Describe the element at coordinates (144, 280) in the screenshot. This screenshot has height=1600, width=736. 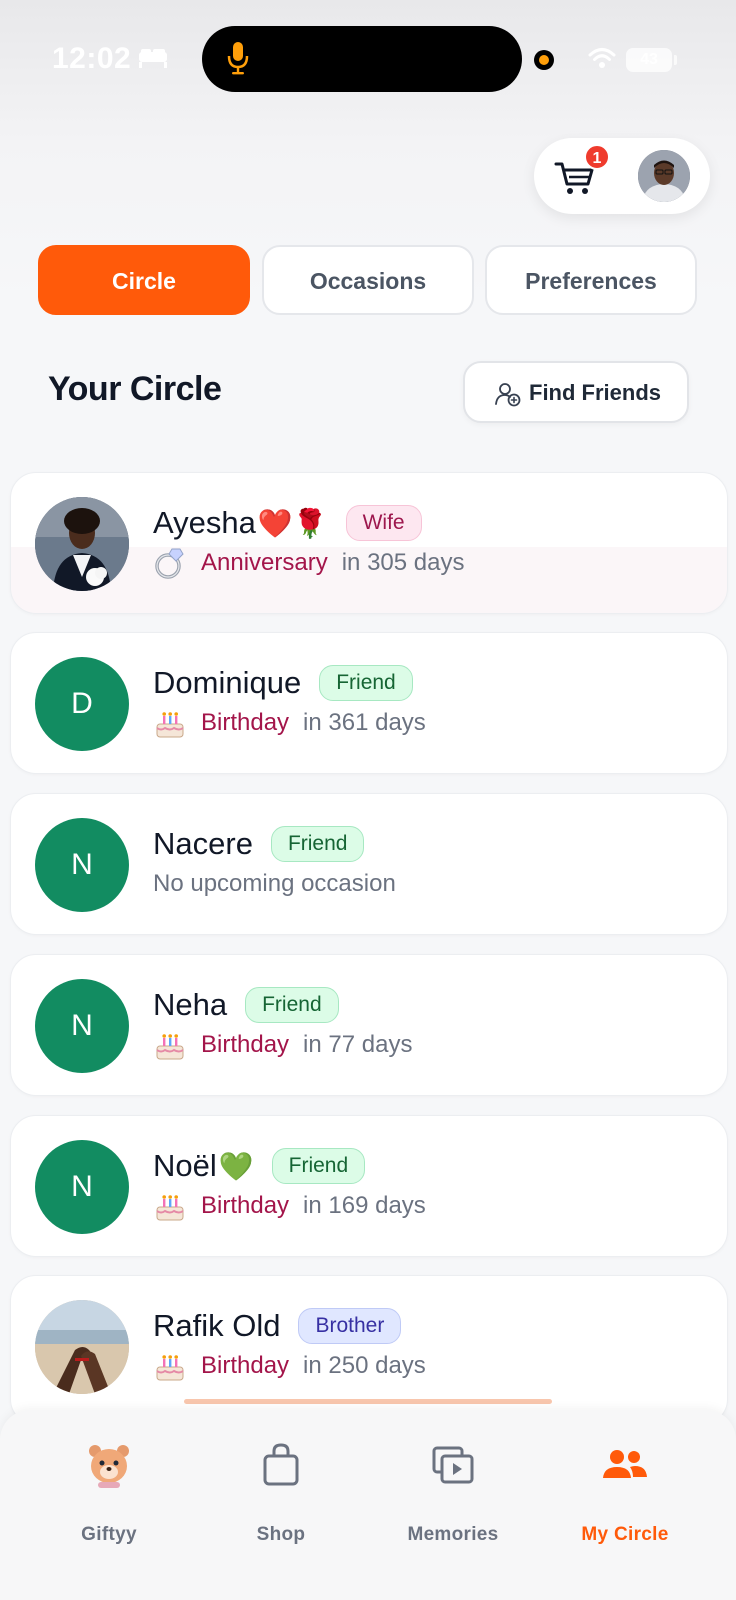
I see `tab-circle: Circle` at that location.